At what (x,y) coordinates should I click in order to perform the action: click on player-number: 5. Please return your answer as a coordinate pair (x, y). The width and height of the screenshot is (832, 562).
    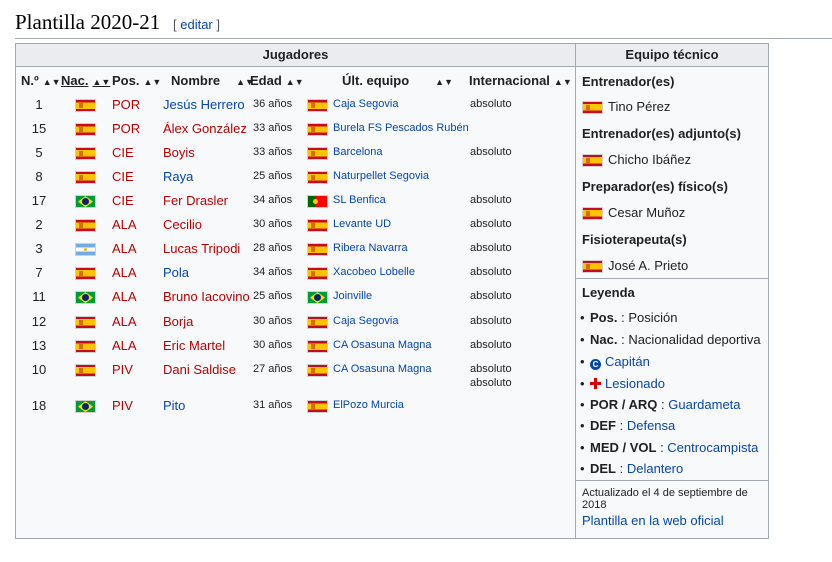
    Looking at the image, I should click on (39, 152).